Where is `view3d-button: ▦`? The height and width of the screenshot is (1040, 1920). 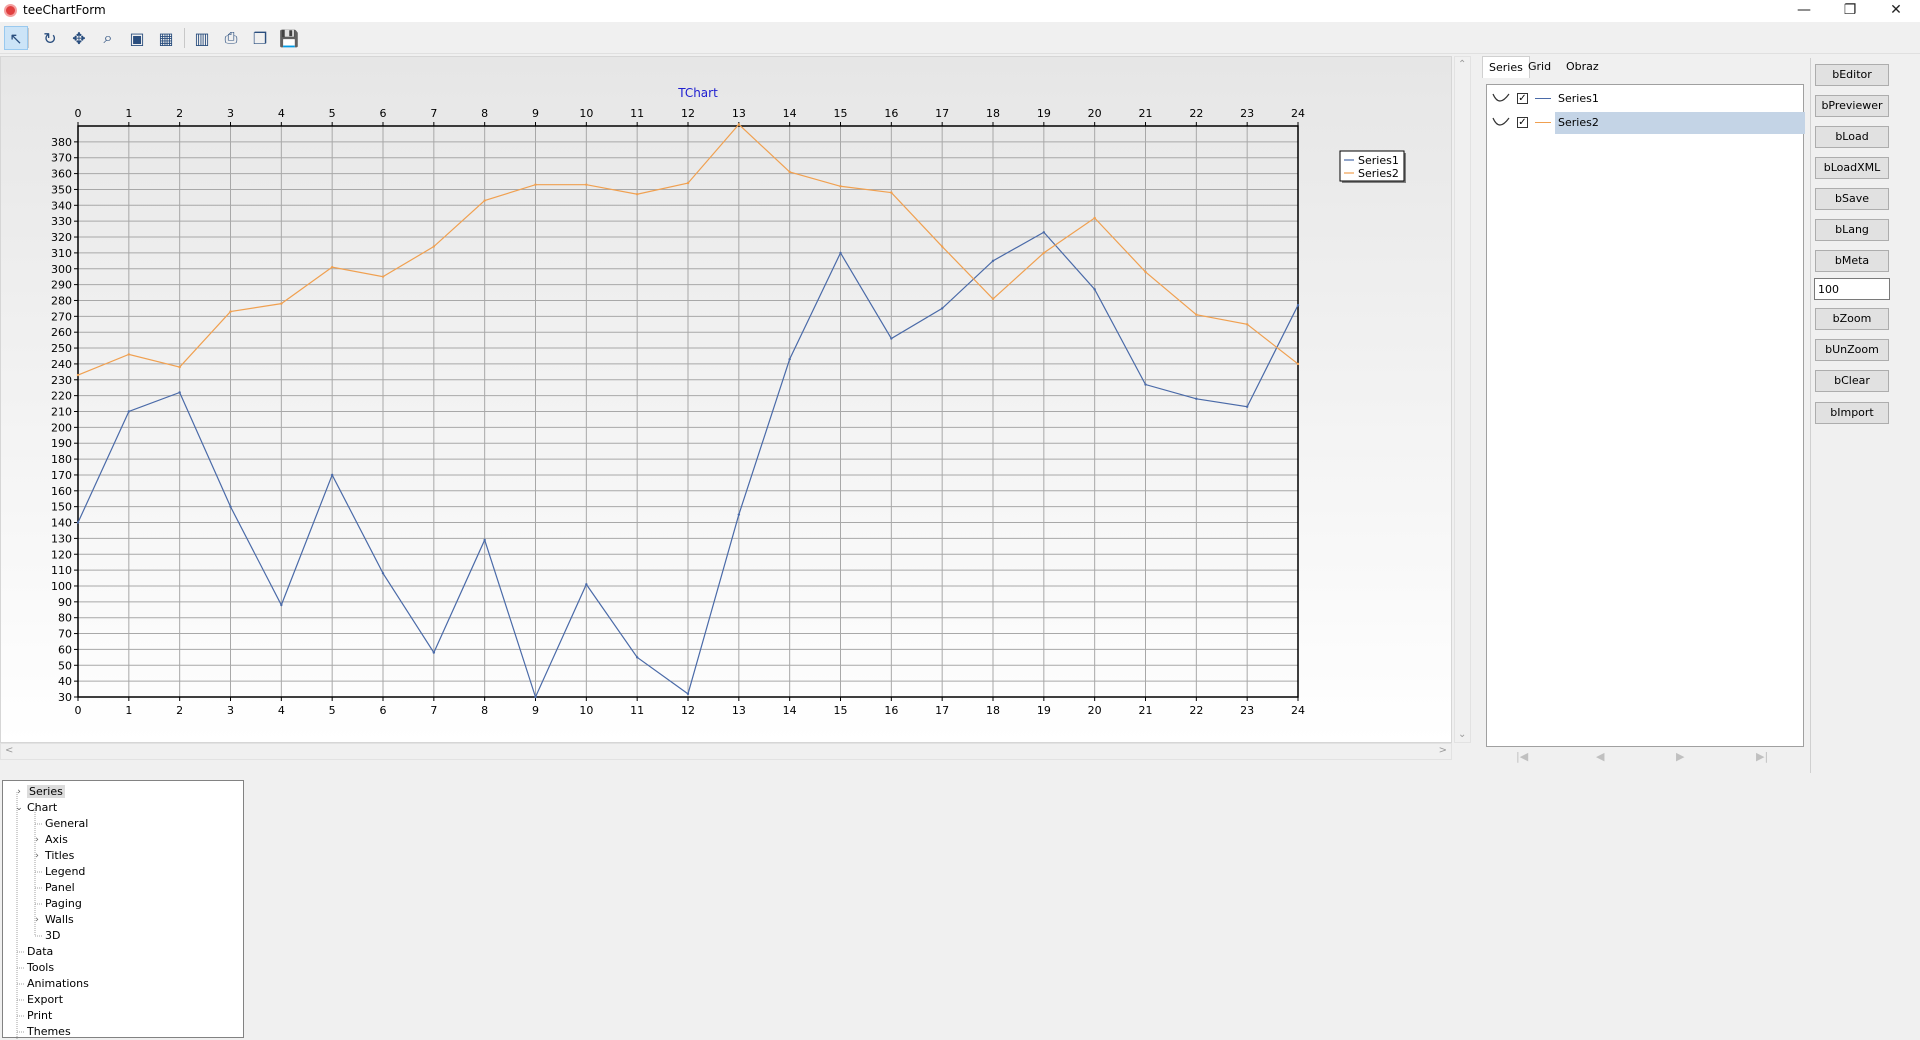 view3d-button: ▦ is located at coordinates (166, 38).